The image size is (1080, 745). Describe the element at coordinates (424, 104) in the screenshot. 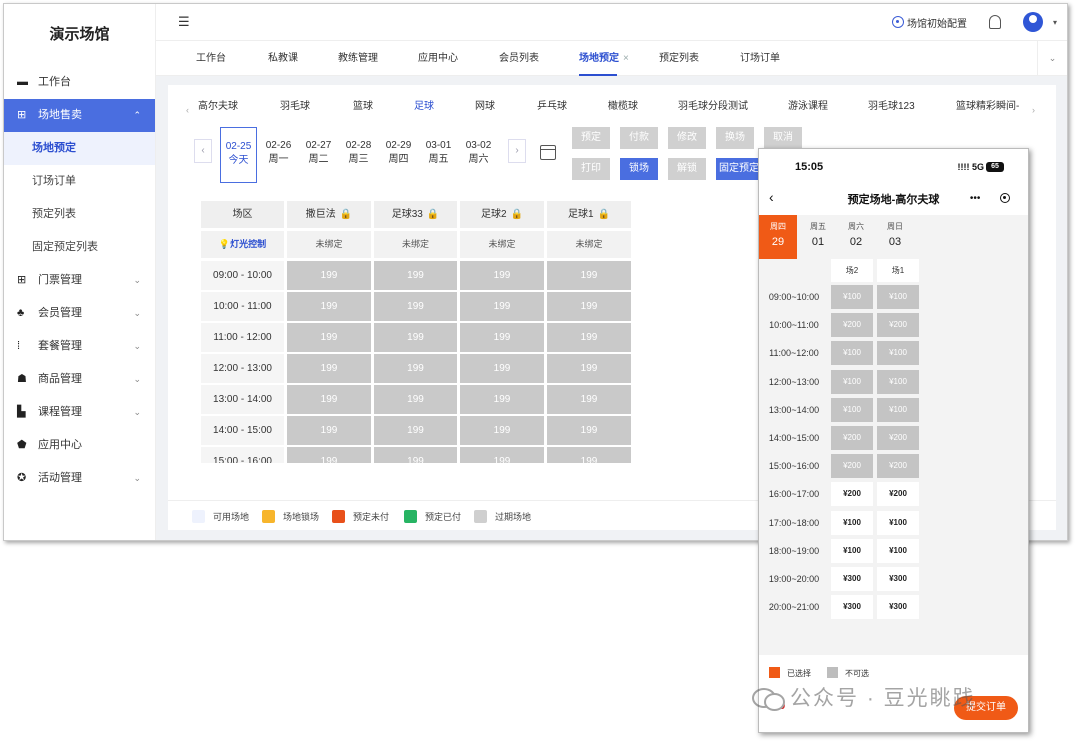

I see `sport-tab: 足球` at that location.